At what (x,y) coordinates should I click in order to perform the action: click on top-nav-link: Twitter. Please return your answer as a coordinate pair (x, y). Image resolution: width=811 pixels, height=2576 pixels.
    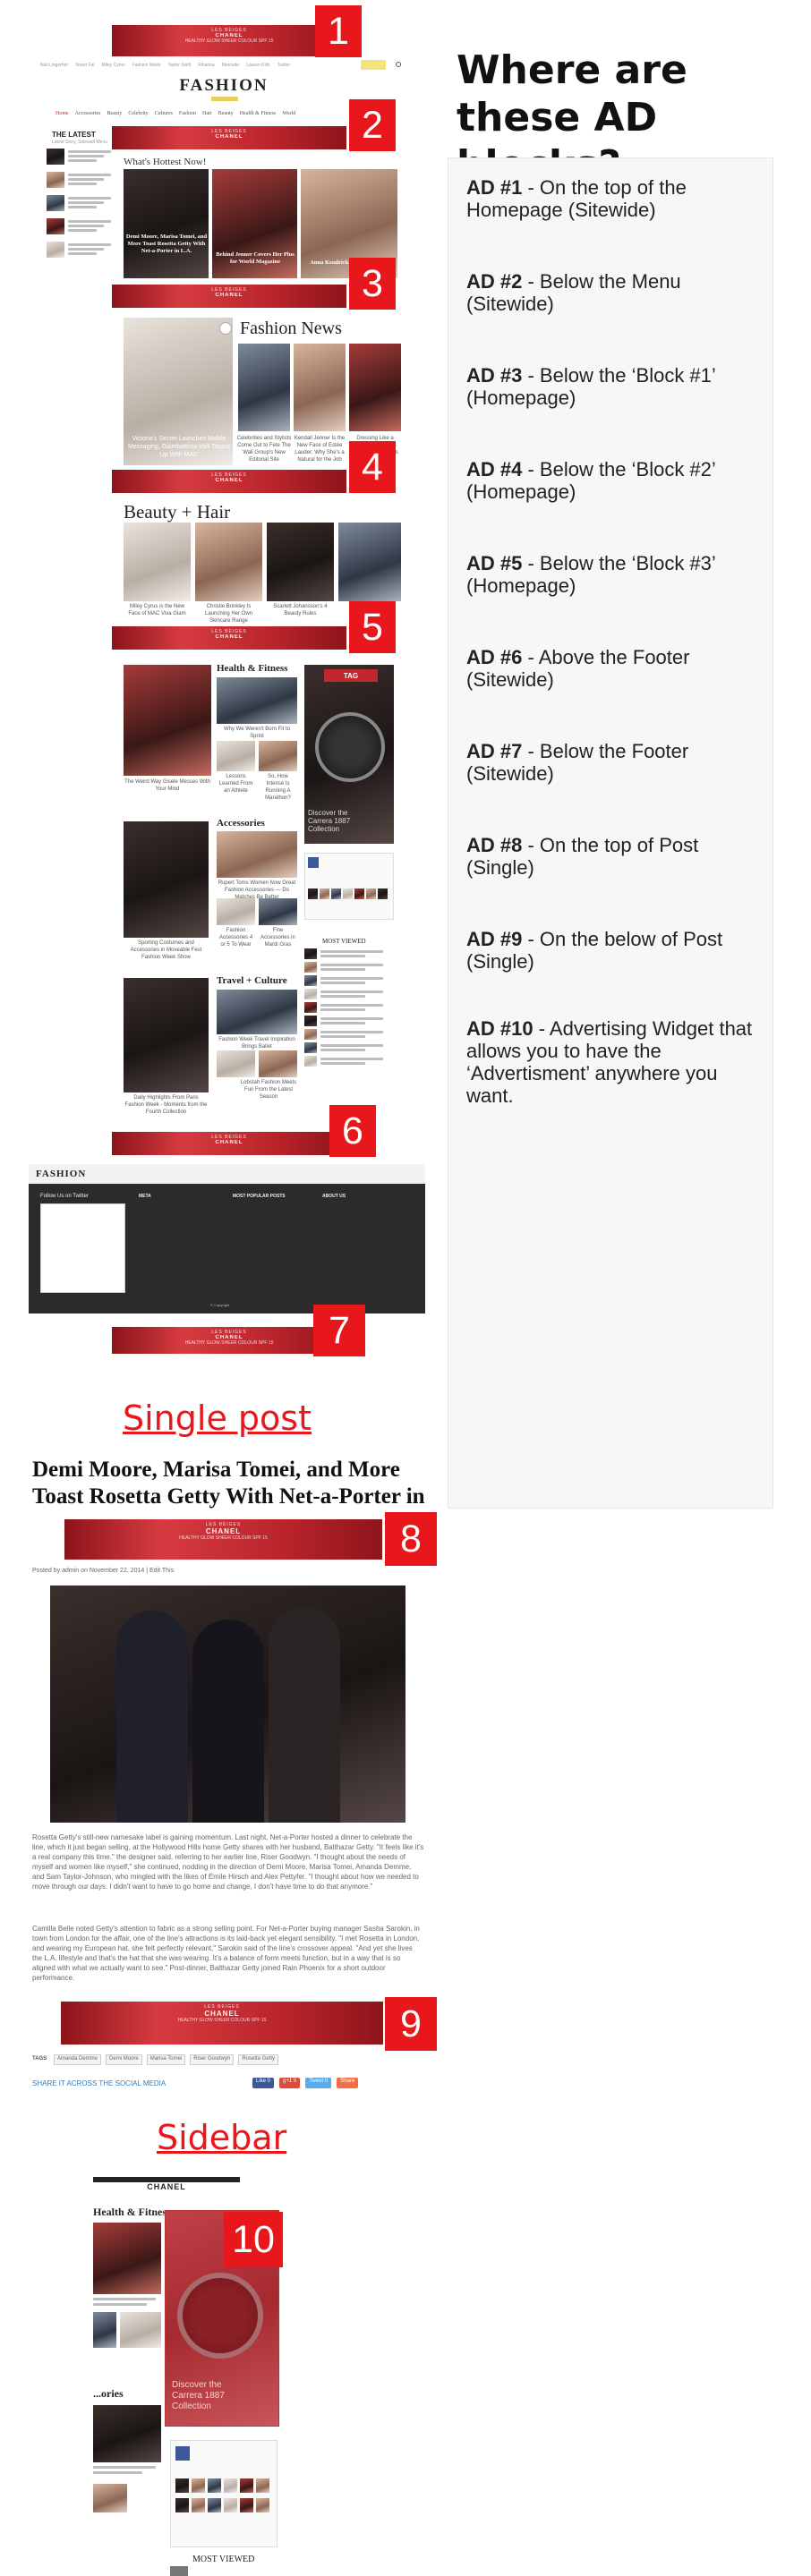
    Looking at the image, I should click on (284, 65).